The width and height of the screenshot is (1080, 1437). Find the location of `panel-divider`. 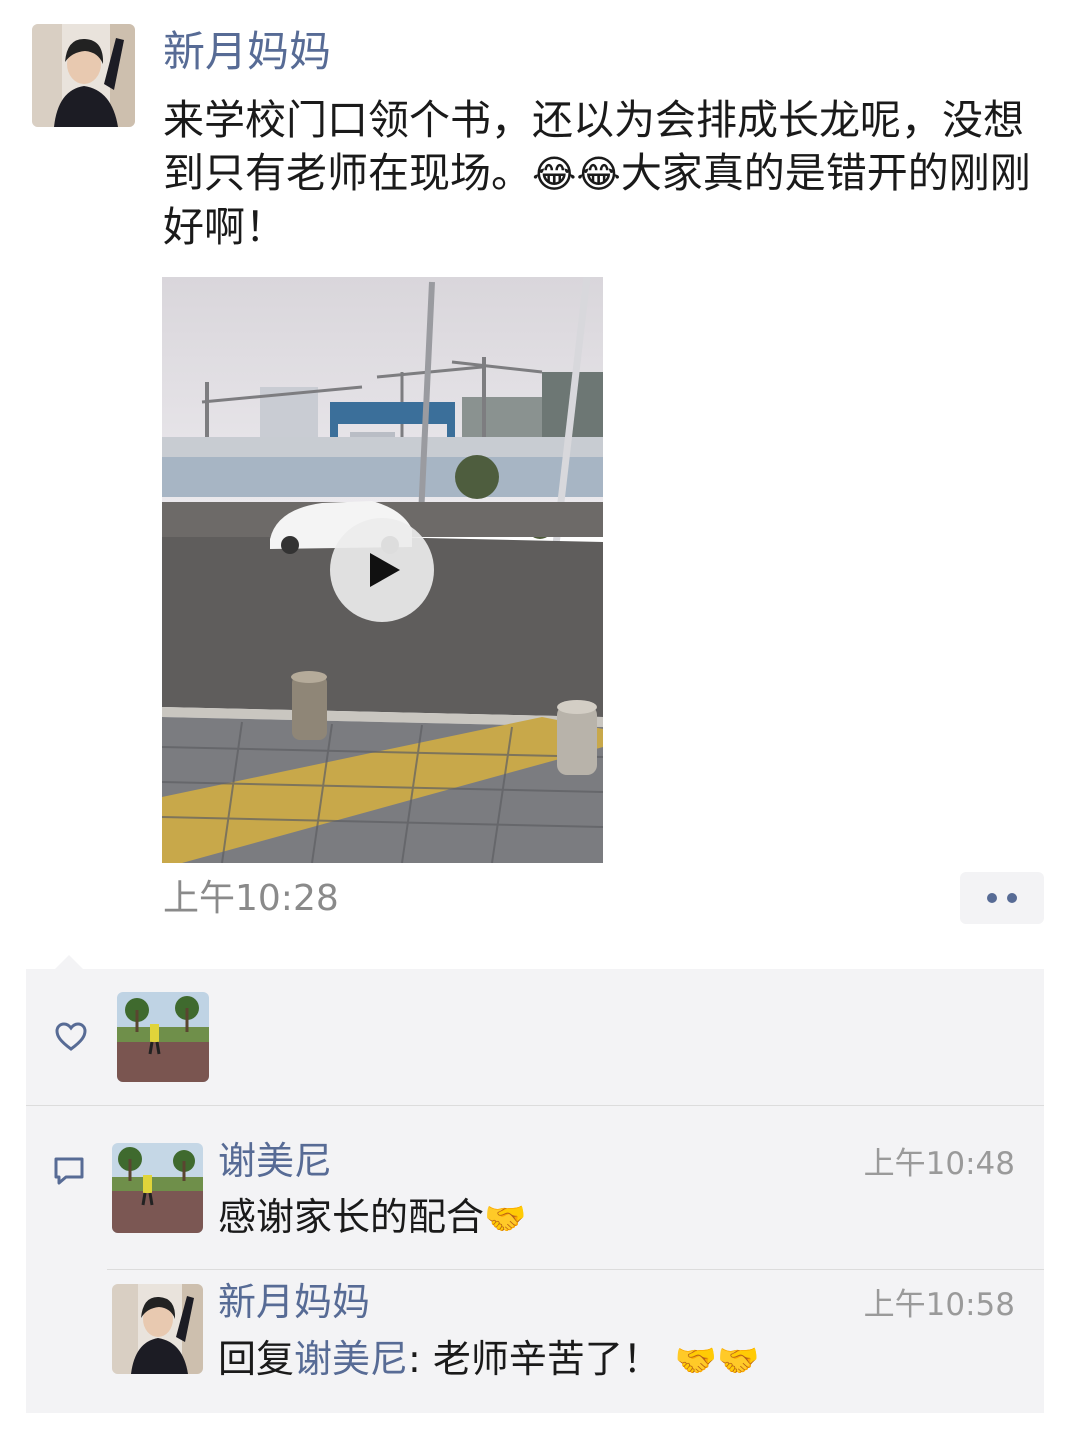

panel-divider is located at coordinates (535, 1105).